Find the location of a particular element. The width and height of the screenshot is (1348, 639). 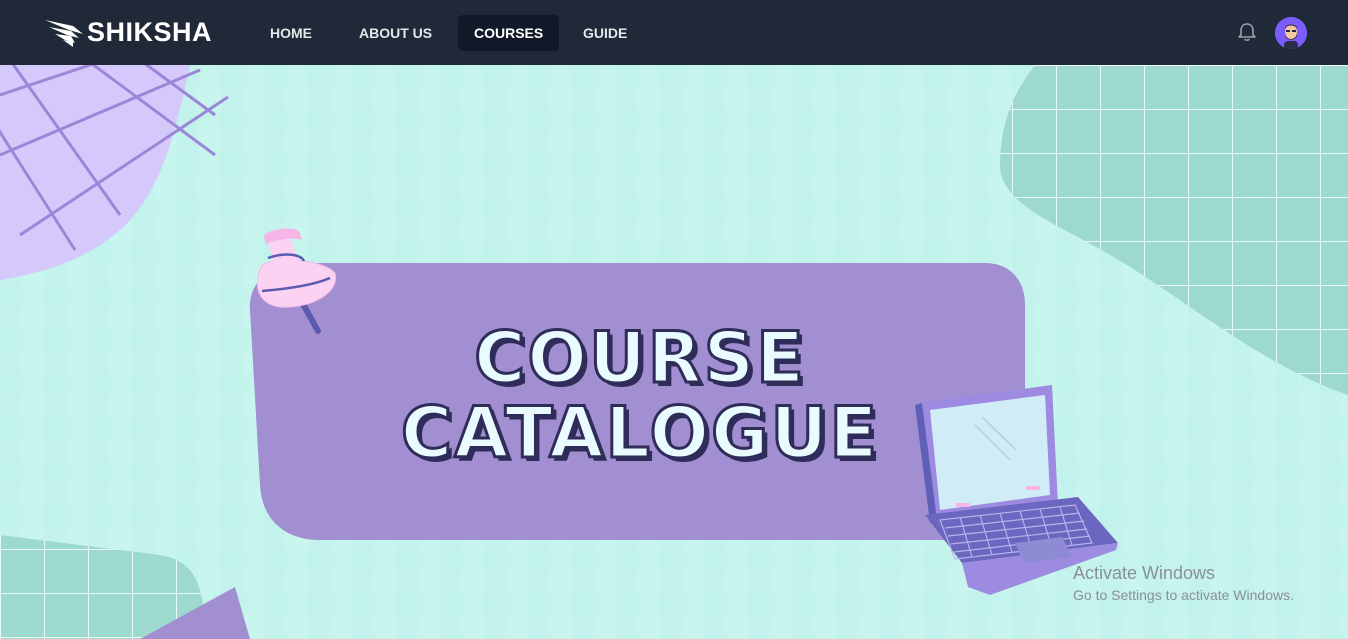

user-avatar-icon is located at coordinates (1291, 33).